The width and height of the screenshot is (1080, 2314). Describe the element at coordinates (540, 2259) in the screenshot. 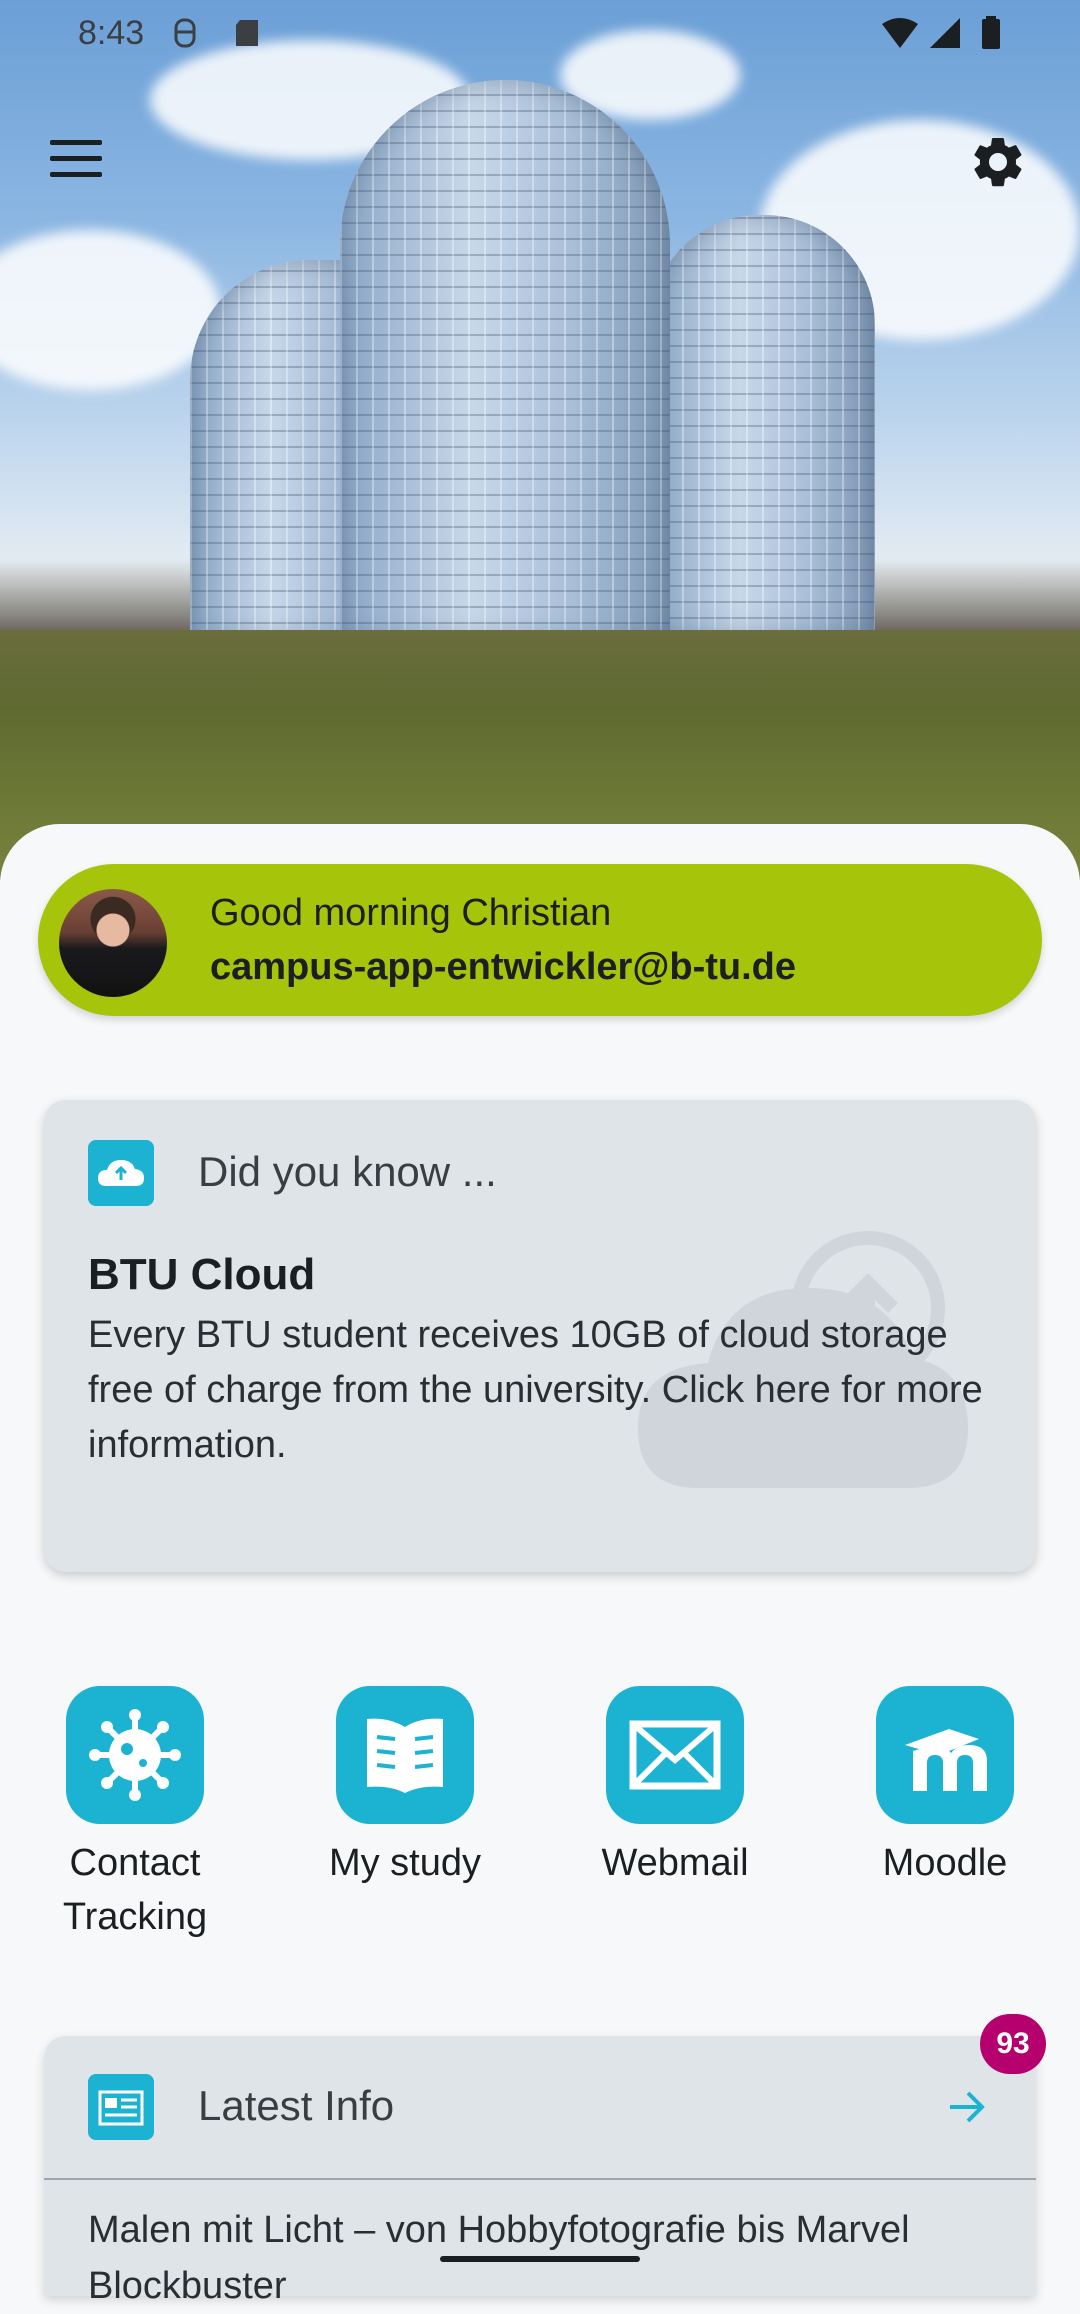

I see `home-indicator` at that location.